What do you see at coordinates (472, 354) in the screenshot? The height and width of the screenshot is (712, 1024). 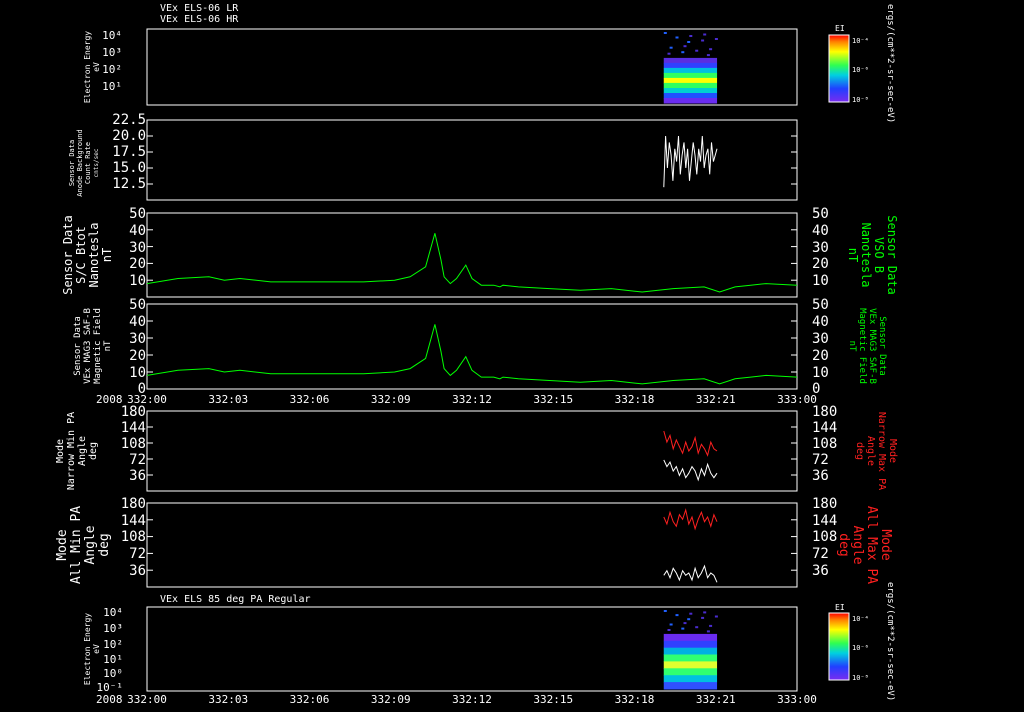 I see `saf-series-line` at bounding box center [472, 354].